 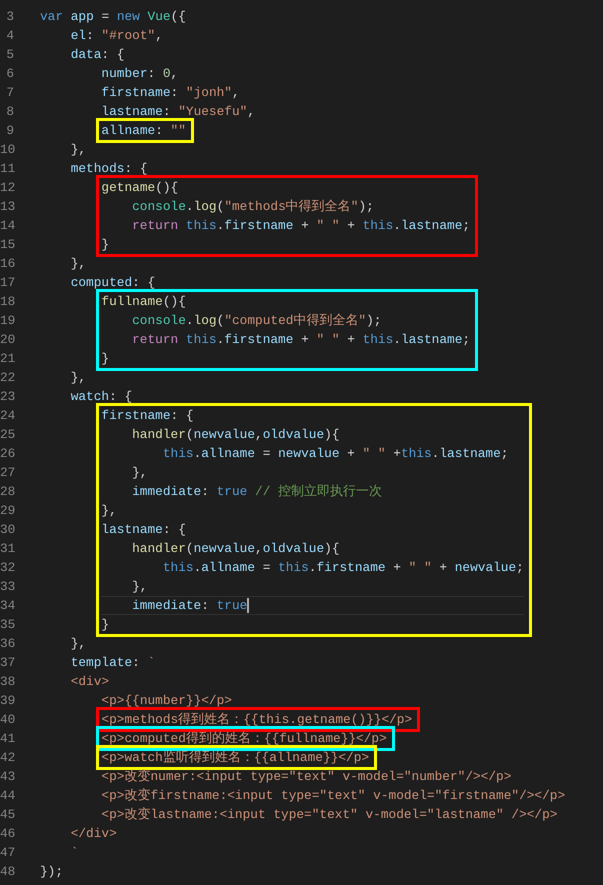 I want to click on line-number: 39, so click(x=7, y=701).